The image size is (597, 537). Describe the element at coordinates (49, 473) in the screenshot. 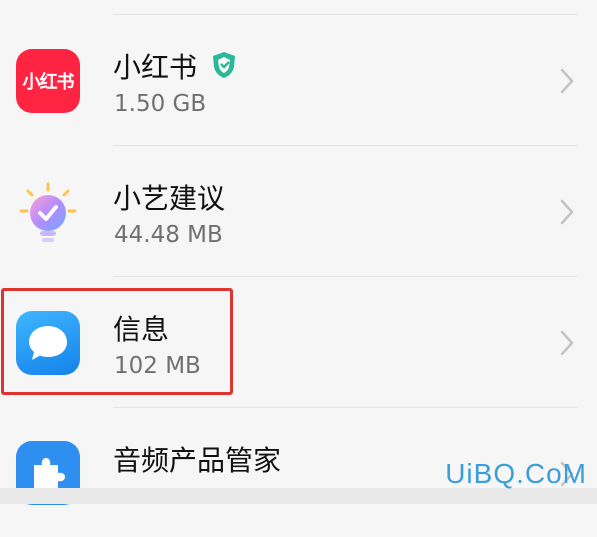

I see `puzzle-icon` at that location.